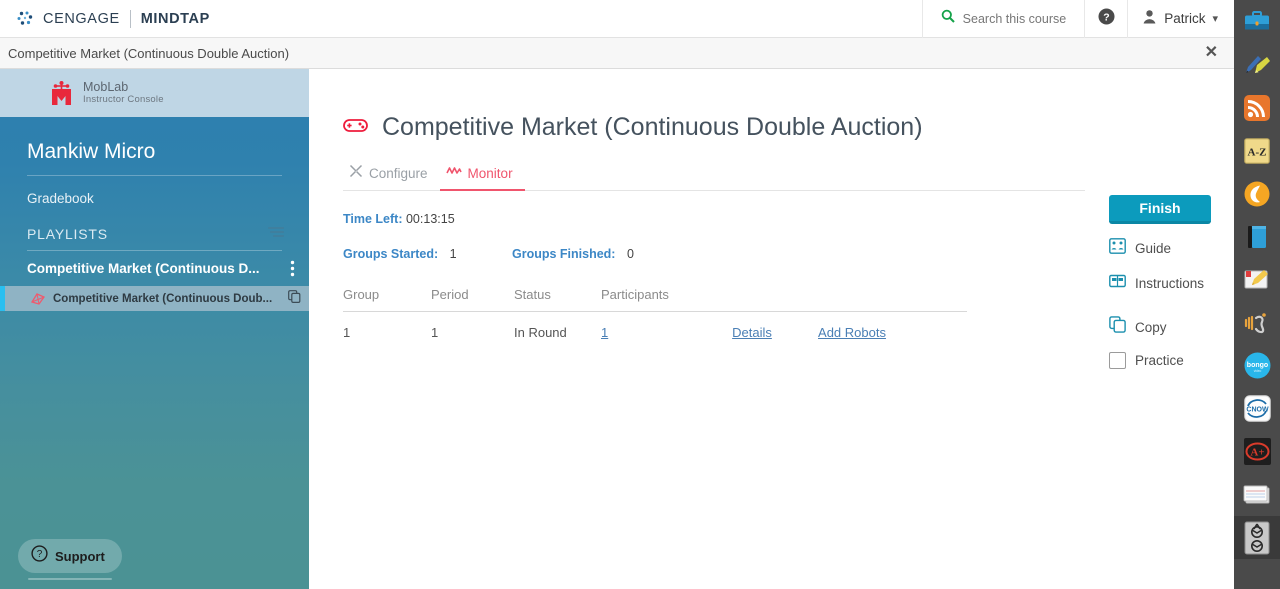 The image size is (1280, 589). I want to click on tab-monitor: Monitor, so click(482, 177).